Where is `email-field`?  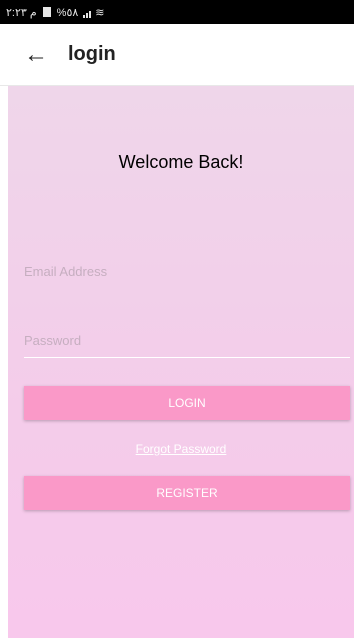
email-field is located at coordinates (187, 271).